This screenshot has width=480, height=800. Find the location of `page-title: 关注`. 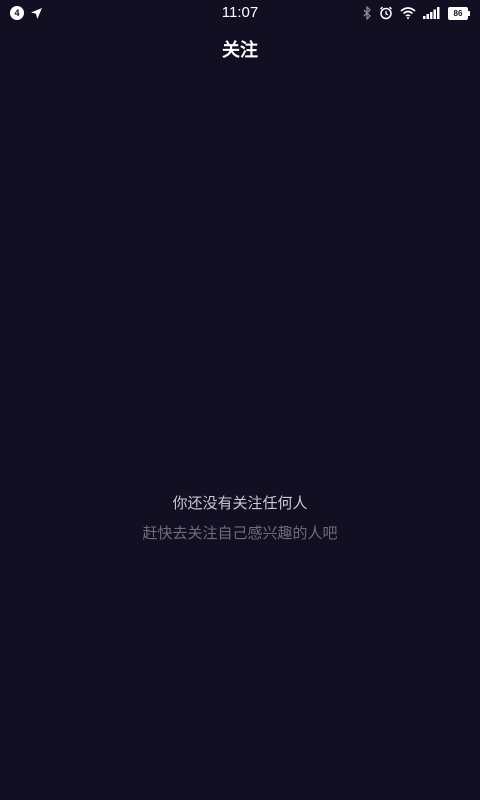

page-title: 关注 is located at coordinates (240, 50).